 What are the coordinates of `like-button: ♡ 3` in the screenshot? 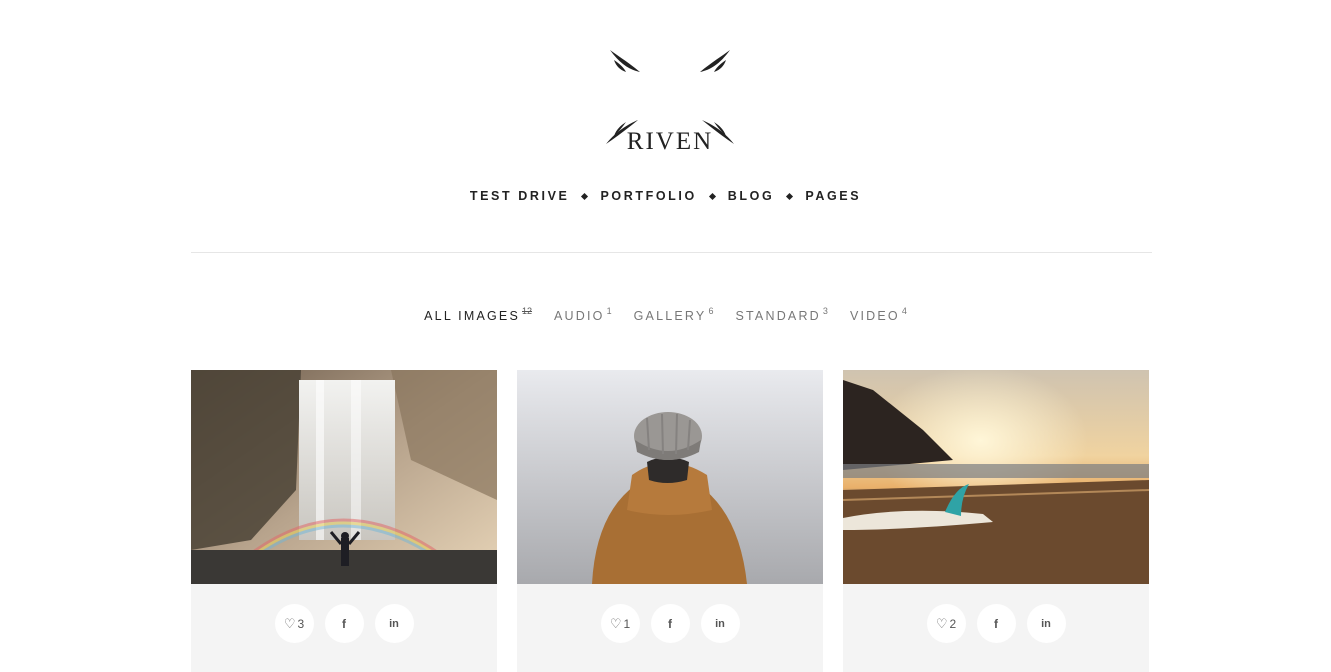 It's located at (294, 623).